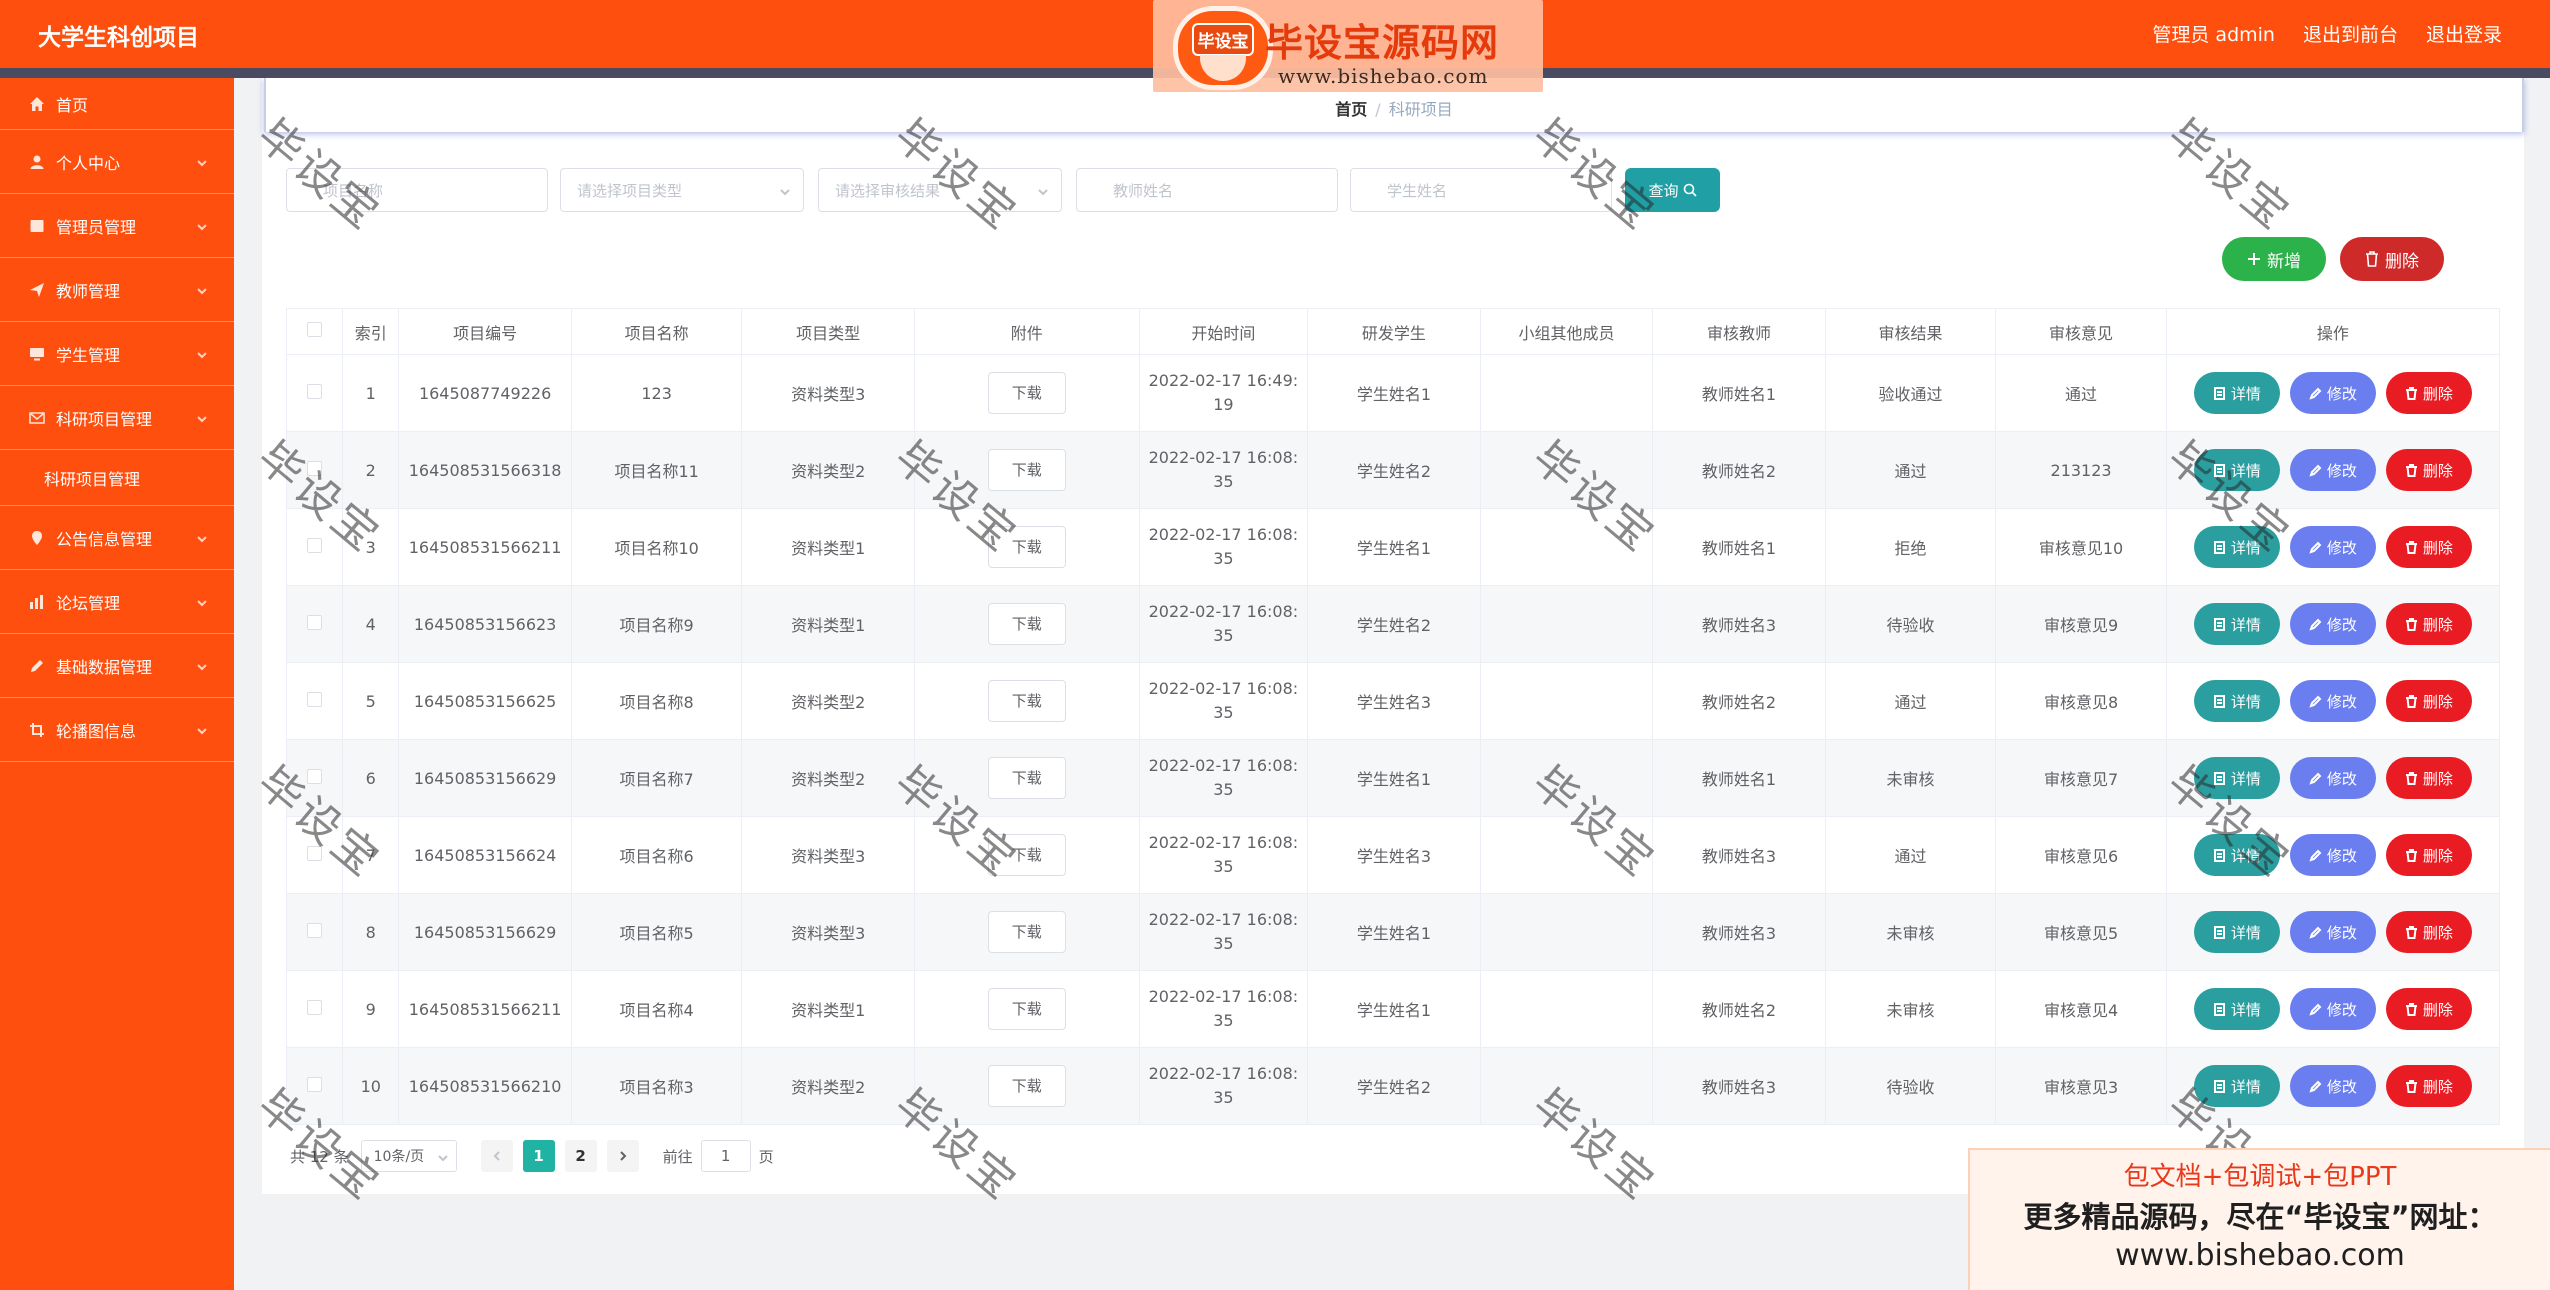 Image resolution: width=2550 pixels, height=1290 pixels. Describe the element at coordinates (117, 478) in the screenshot. I see `sidebar-subitem-research-projects: 科研项目管理` at that location.